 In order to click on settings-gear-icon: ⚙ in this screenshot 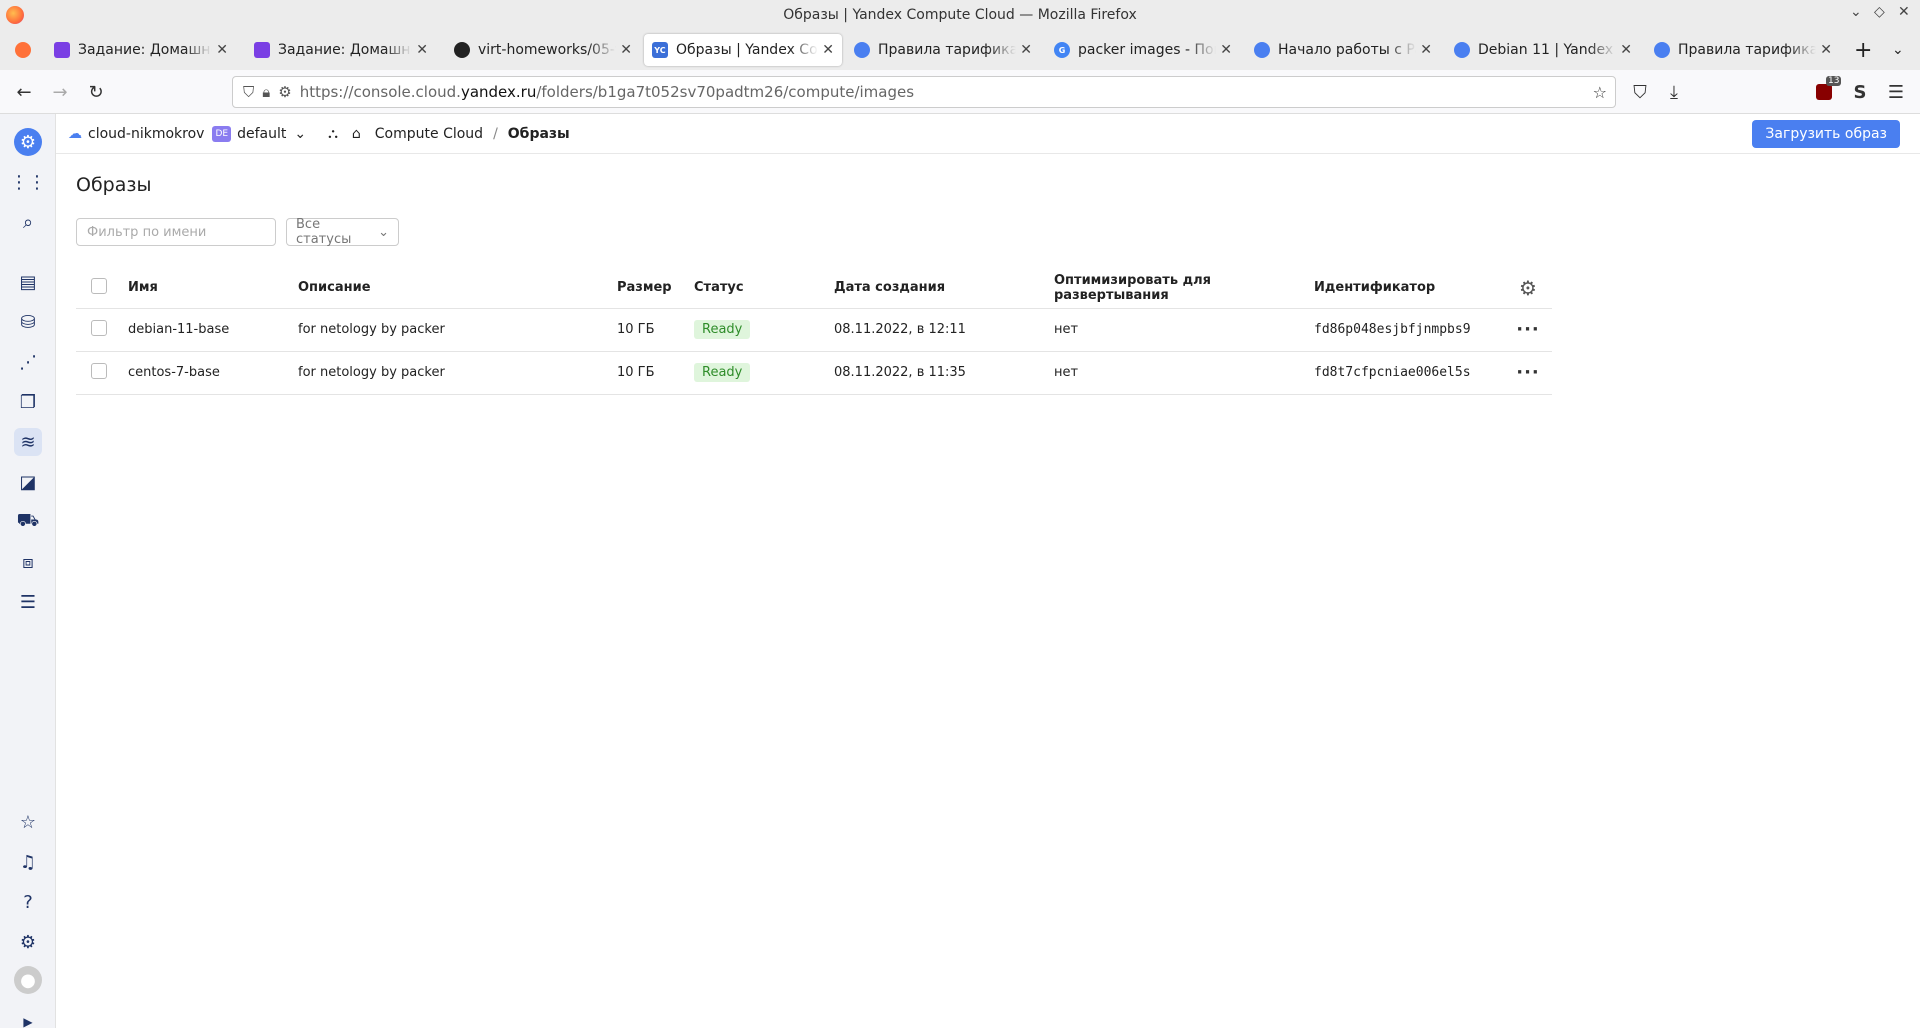, I will do `click(28, 942)`.